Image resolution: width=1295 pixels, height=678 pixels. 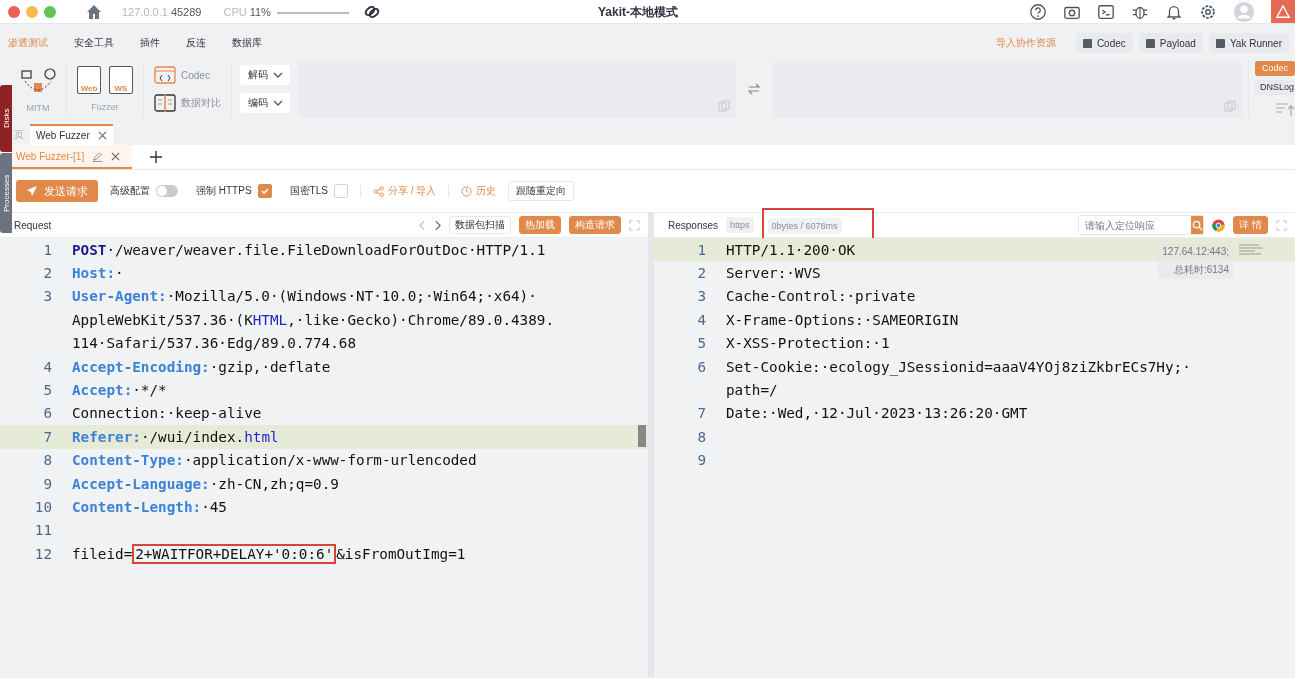 What do you see at coordinates (130, 191) in the screenshot?
I see `advanced-config-label: 高级配置` at bounding box center [130, 191].